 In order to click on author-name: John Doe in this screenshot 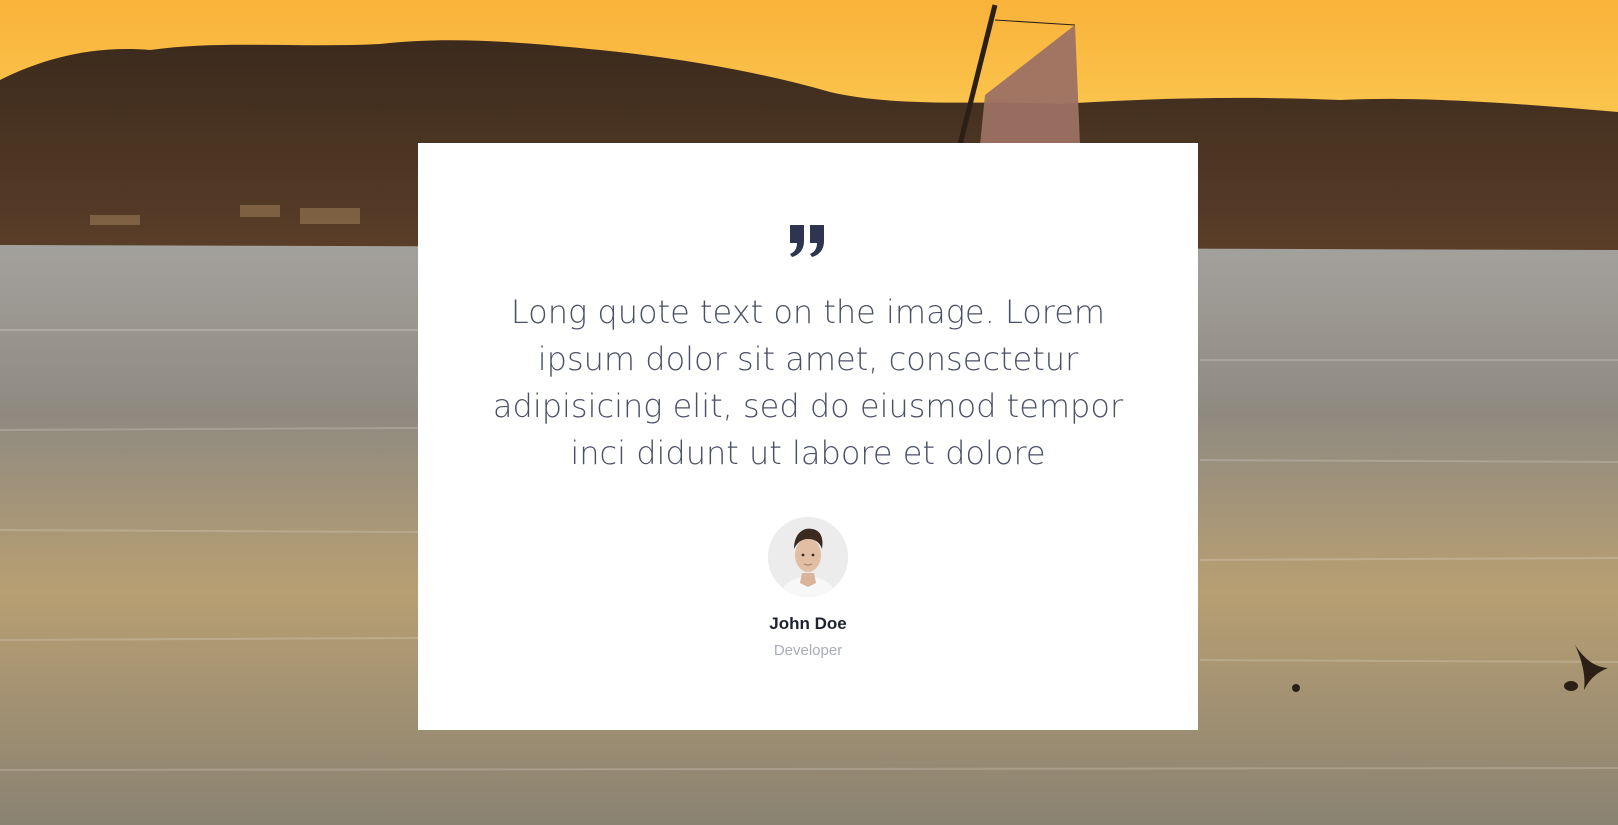, I will do `click(808, 623)`.